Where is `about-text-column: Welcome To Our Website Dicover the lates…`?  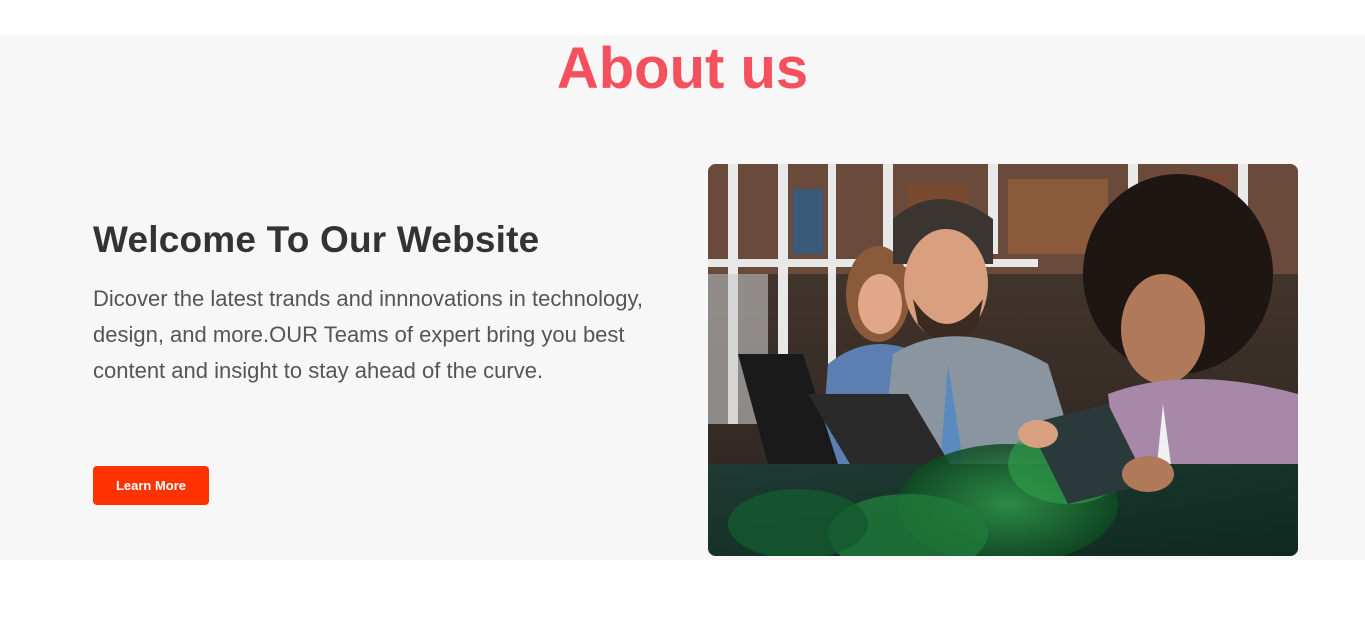 about-text-column: Welcome To Our Website Dicover the lates… is located at coordinates (388, 303).